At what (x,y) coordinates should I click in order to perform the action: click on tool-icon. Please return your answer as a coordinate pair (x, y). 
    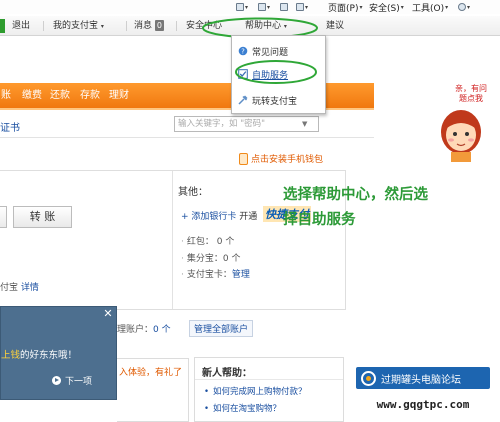
    Looking at the image, I should click on (243, 100).